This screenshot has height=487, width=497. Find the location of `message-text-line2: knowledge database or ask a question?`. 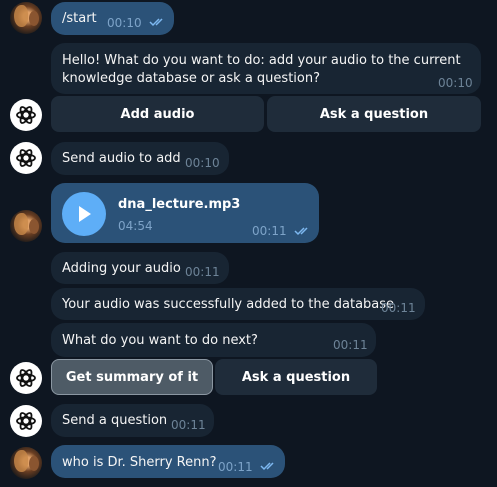

message-text-line2: knowledge database or ask a question? is located at coordinates (191, 78).